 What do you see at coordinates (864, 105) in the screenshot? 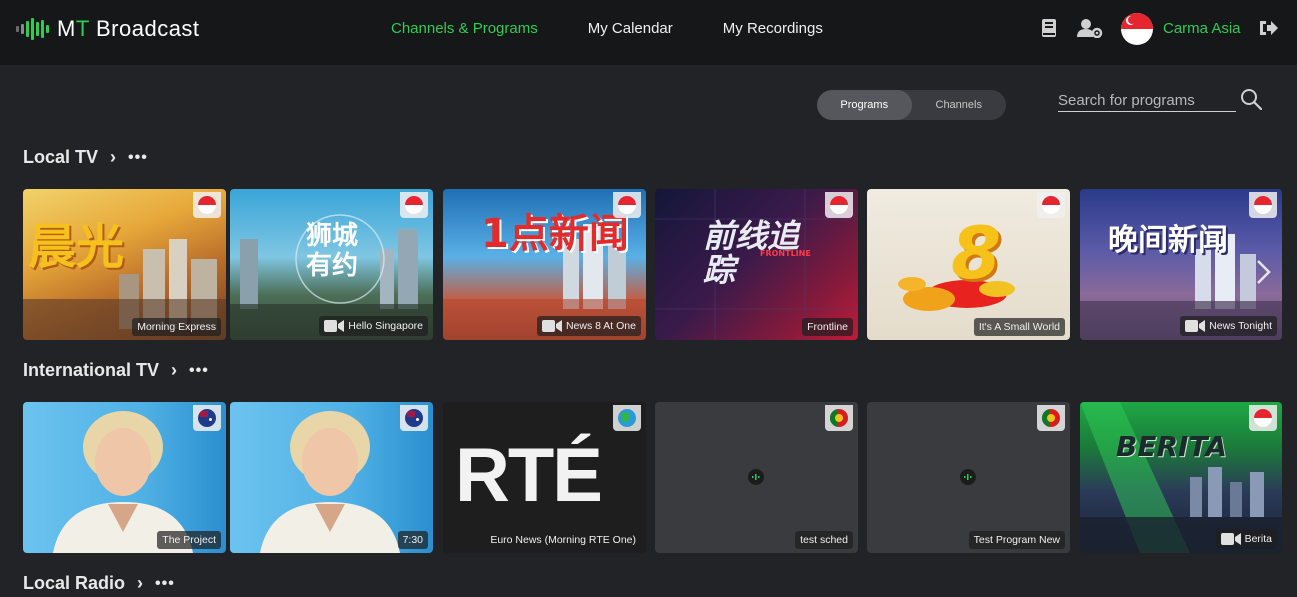
I see `toggle-programs: Programs` at bounding box center [864, 105].